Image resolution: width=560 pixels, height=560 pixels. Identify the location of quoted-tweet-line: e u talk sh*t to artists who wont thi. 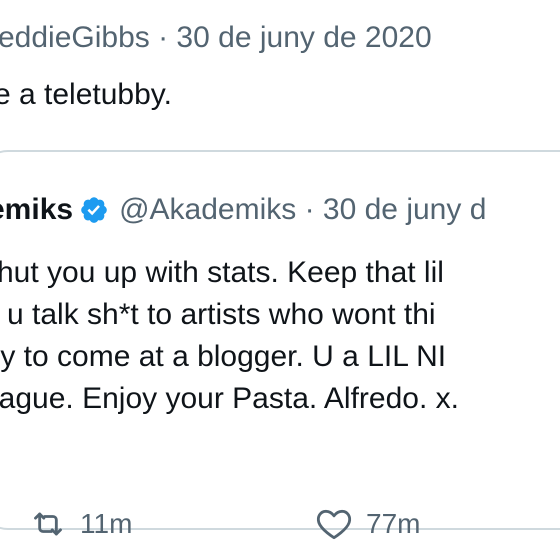
(218, 314).